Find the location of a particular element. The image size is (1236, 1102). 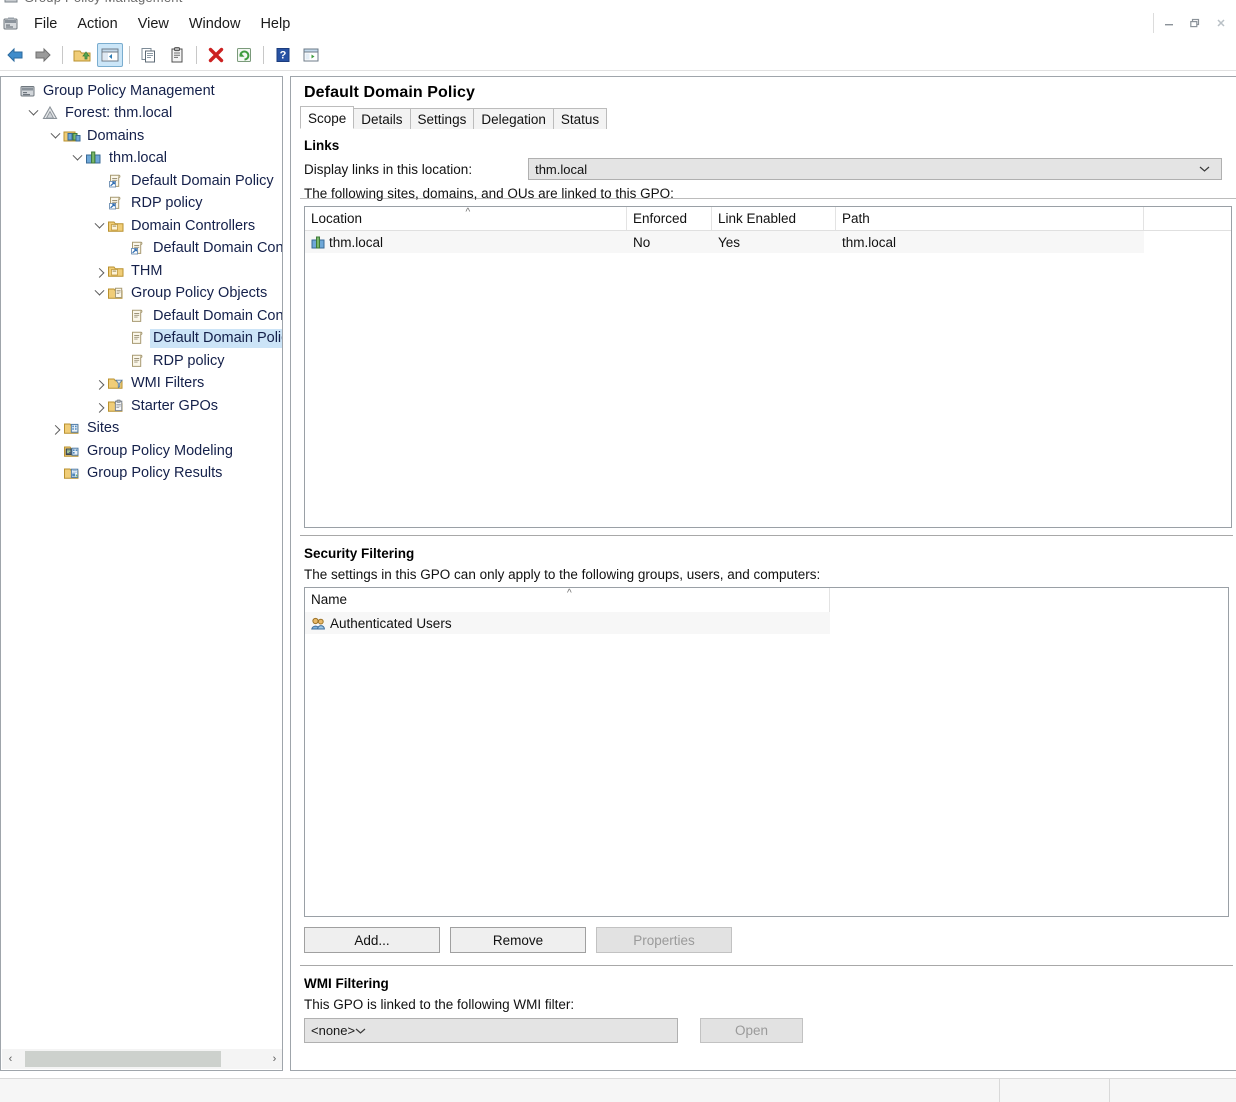

cell-link-enabled: Yes is located at coordinates (729, 242).